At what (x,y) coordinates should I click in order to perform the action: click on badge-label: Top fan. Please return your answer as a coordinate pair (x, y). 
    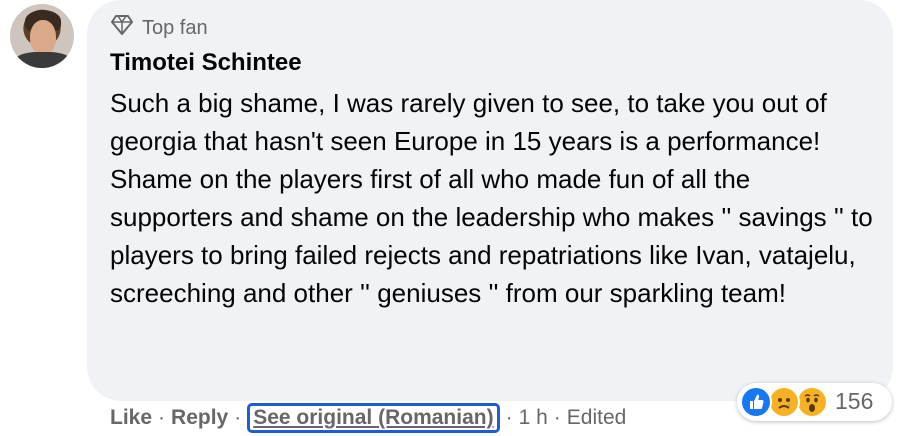
    Looking at the image, I should click on (175, 27).